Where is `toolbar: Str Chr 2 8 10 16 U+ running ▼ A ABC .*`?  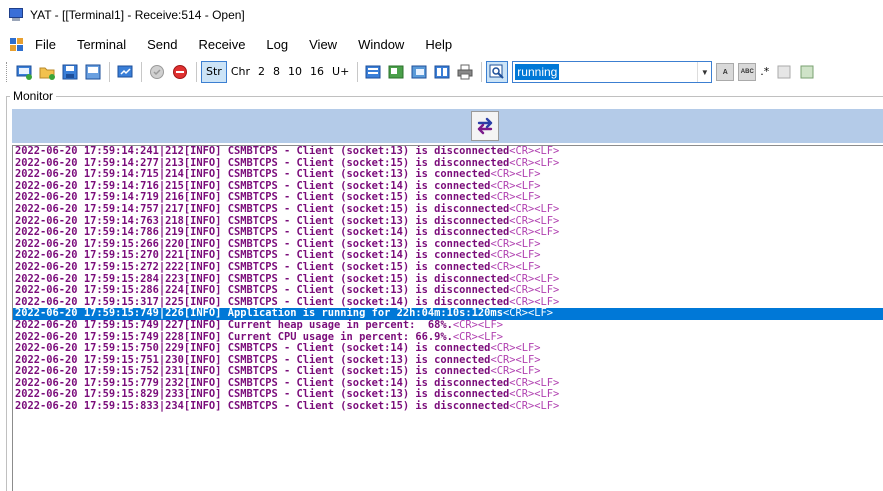
toolbar: Str Chr 2 8 10 16 U+ running ▼ A ABC .* is located at coordinates (441, 72).